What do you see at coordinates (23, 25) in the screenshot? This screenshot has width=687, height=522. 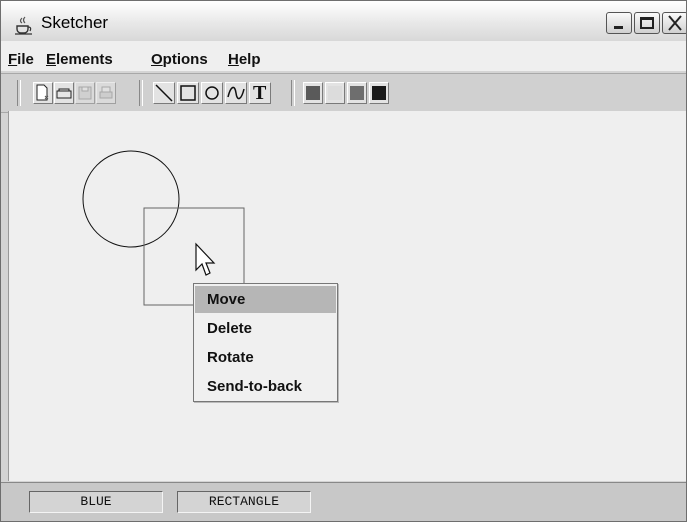 I see `java-cup-icon` at bounding box center [23, 25].